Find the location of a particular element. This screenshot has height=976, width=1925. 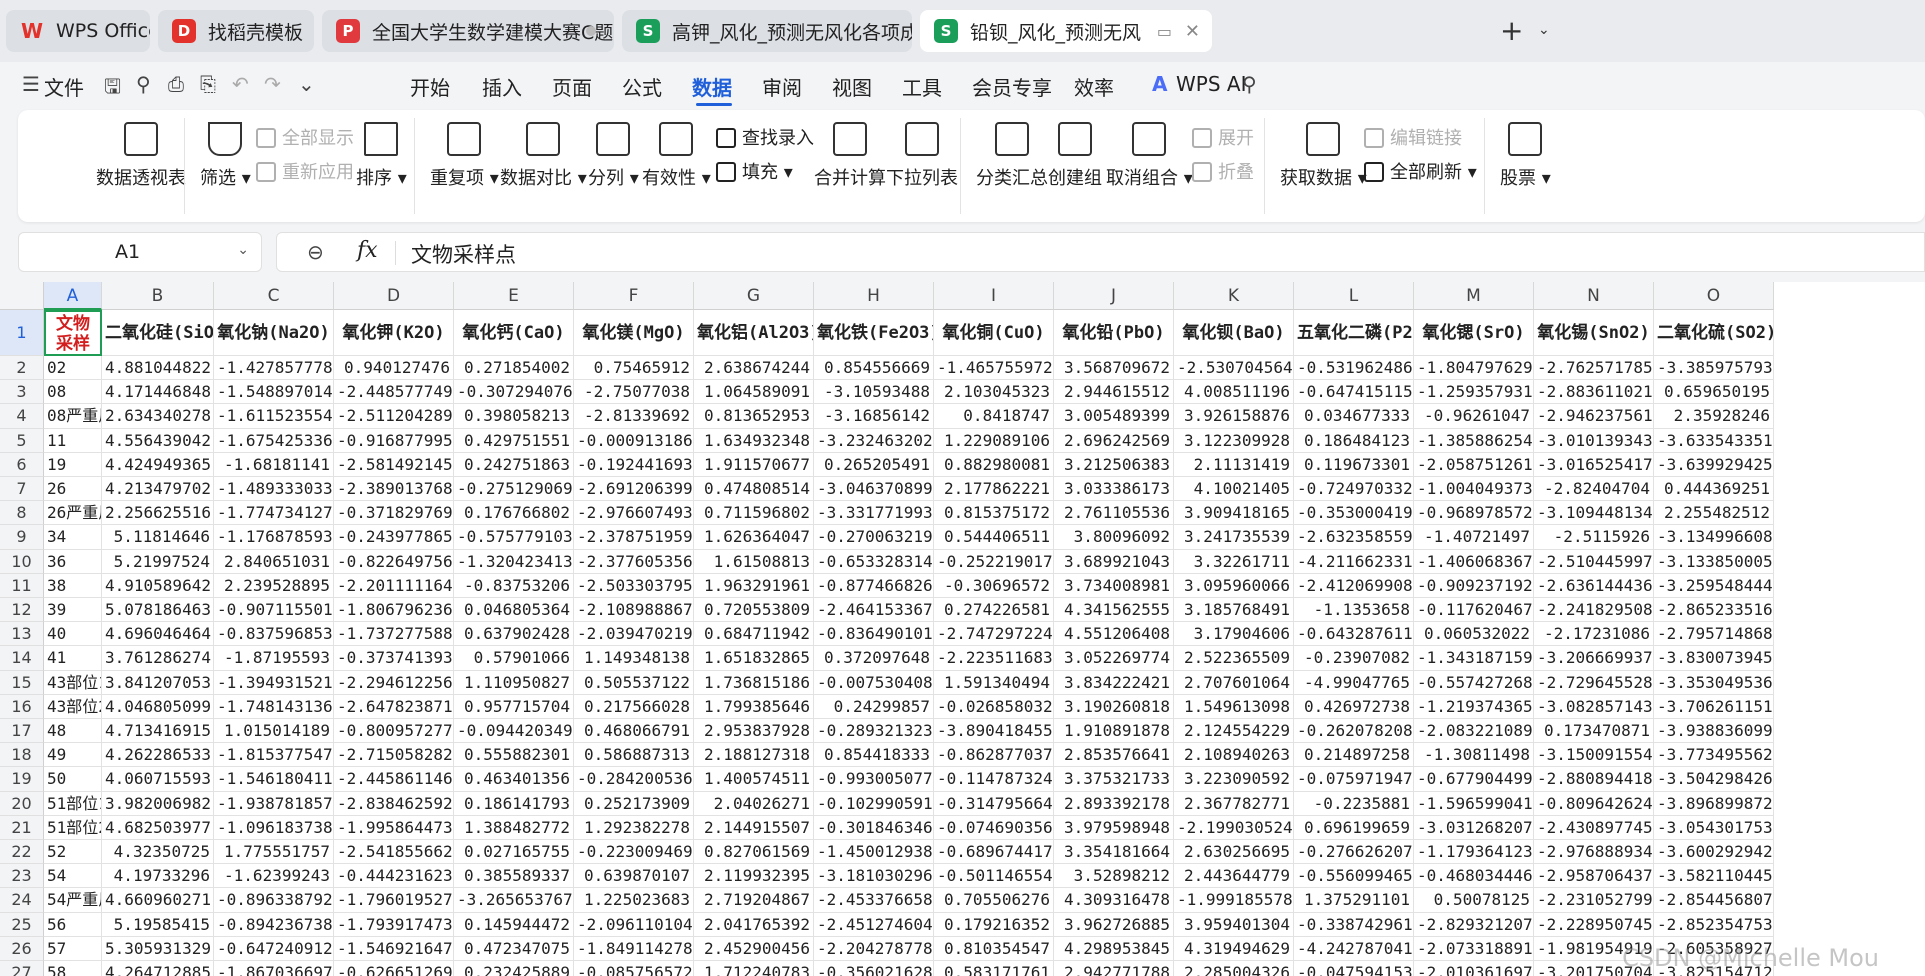

value-cell: 0.252173909 is located at coordinates (634, 803).